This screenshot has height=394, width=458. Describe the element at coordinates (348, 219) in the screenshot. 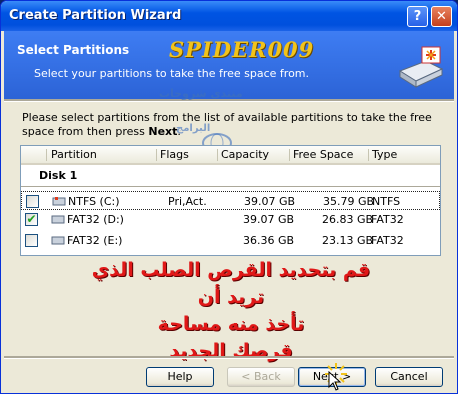

I see `partition-free-space: 26.83 GB` at that location.